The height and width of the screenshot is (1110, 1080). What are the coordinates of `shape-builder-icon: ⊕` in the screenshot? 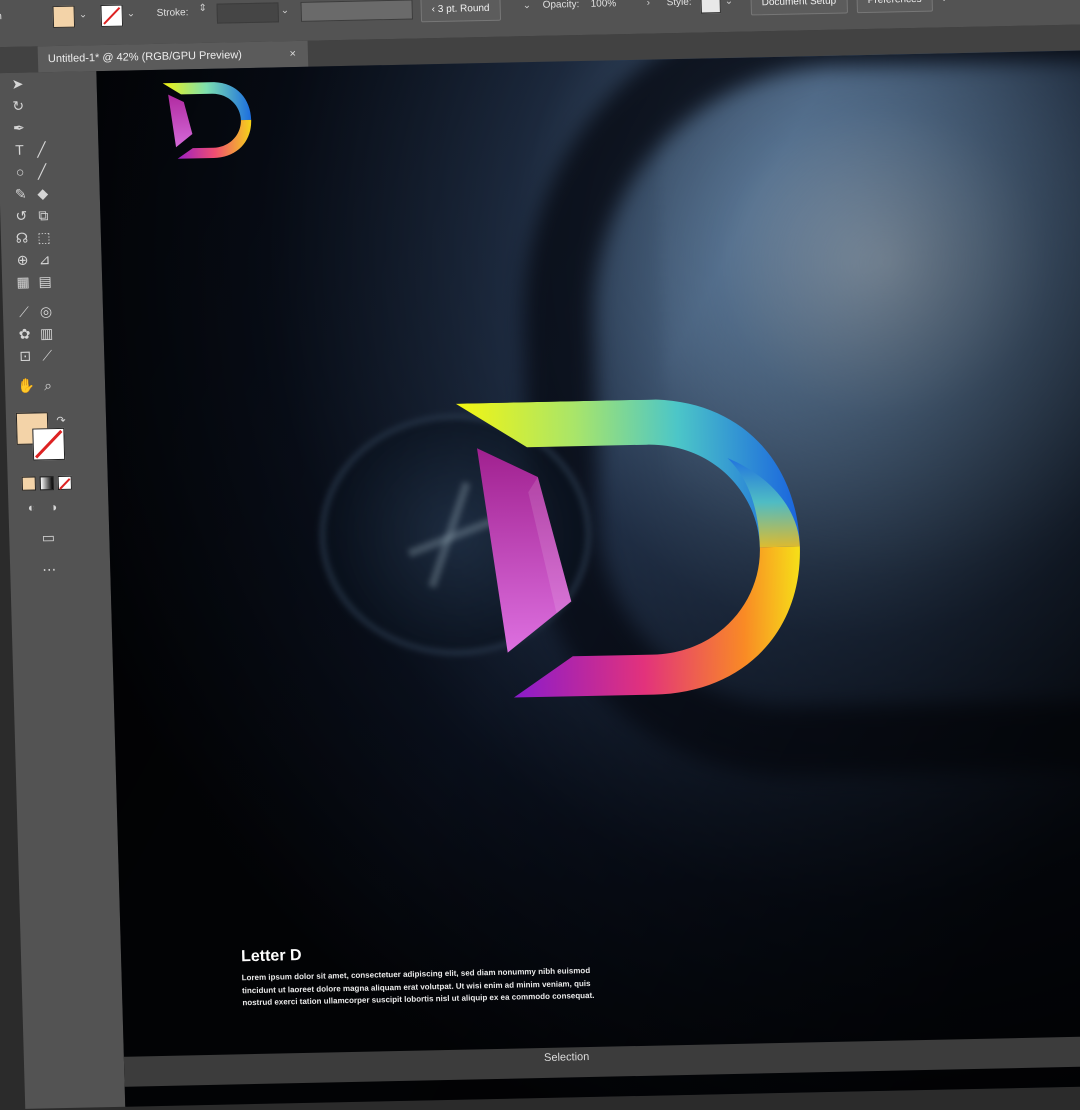 It's located at (22, 260).